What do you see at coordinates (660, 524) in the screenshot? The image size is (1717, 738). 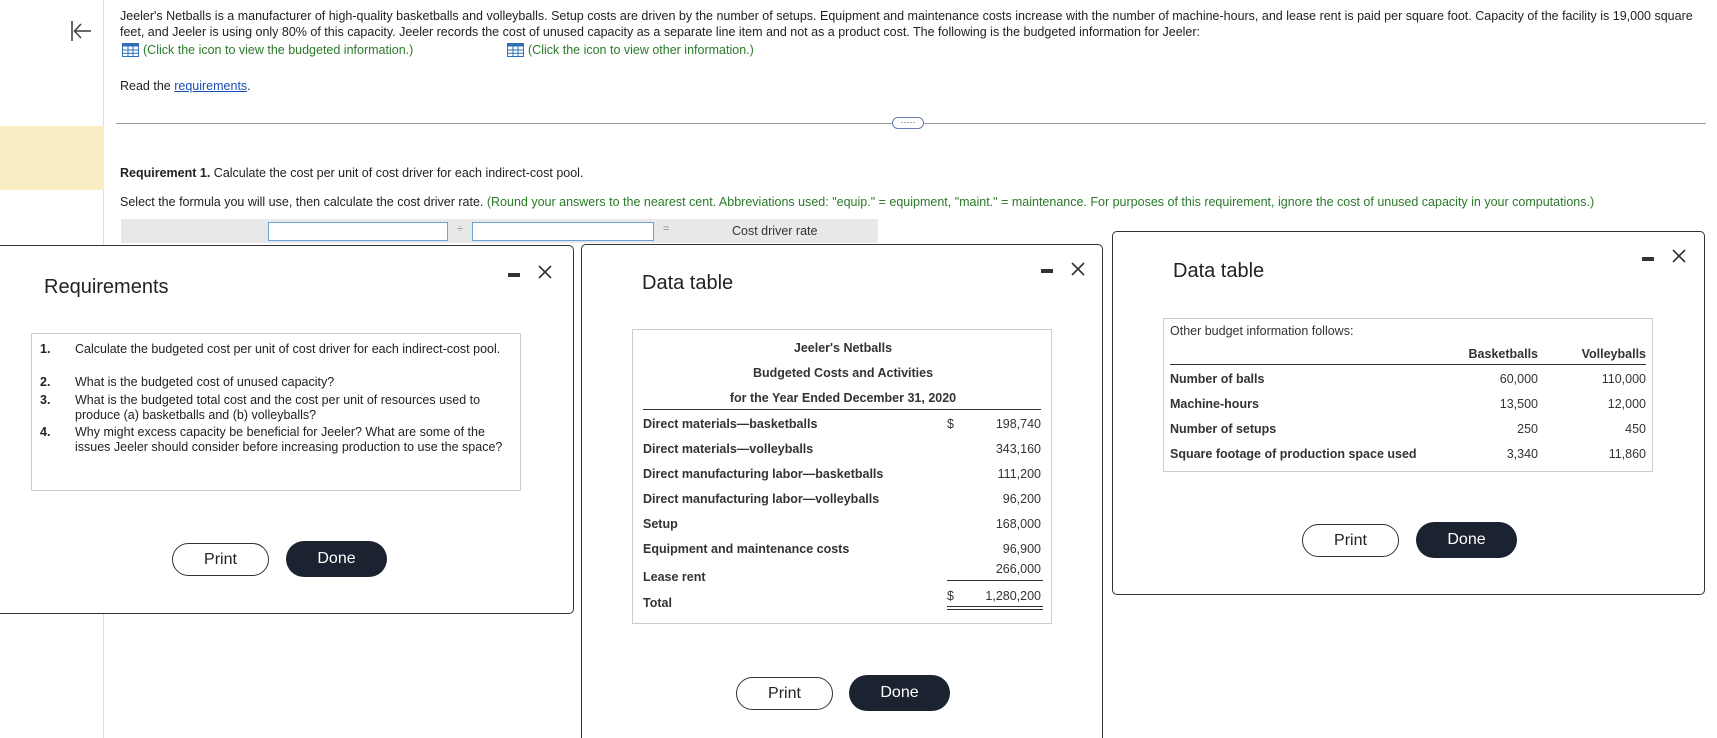 I see `row-label: Setup` at bounding box center [660, 524].